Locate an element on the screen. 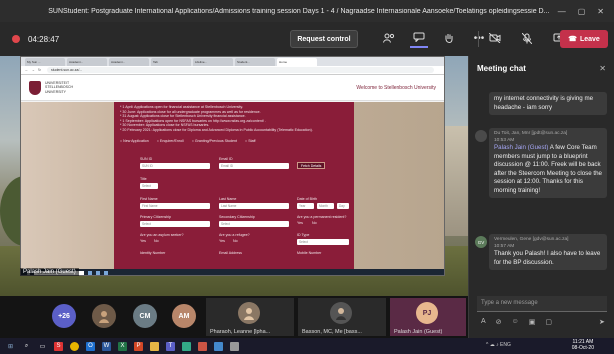 Image resolution: width=614 pixels, height=354 pixels. hang-up-icon: ☎ is located at coordinates (572, 39).